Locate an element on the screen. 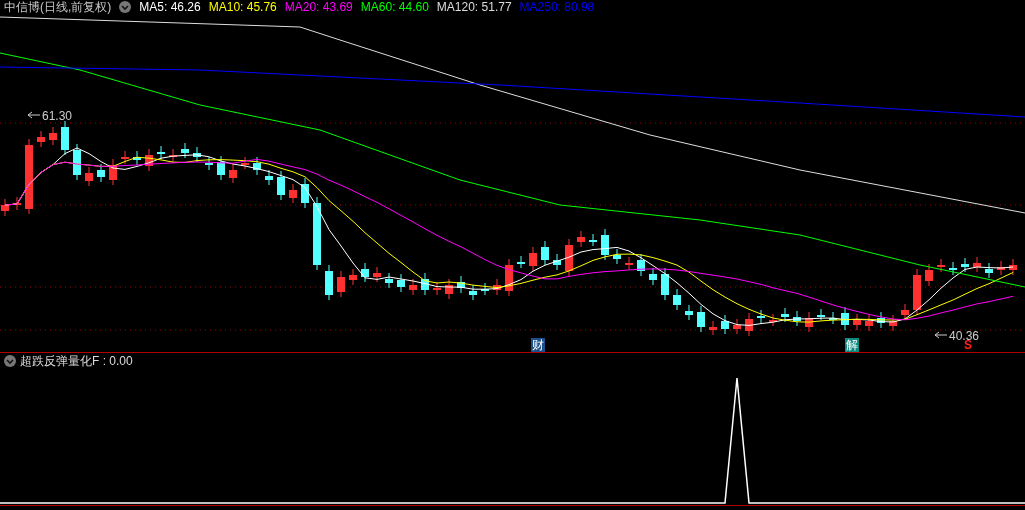 The height and width of the screenshot is (510, 1025). chart-title: 中信博(日线,前复权) is located at coordinates (58, 7).